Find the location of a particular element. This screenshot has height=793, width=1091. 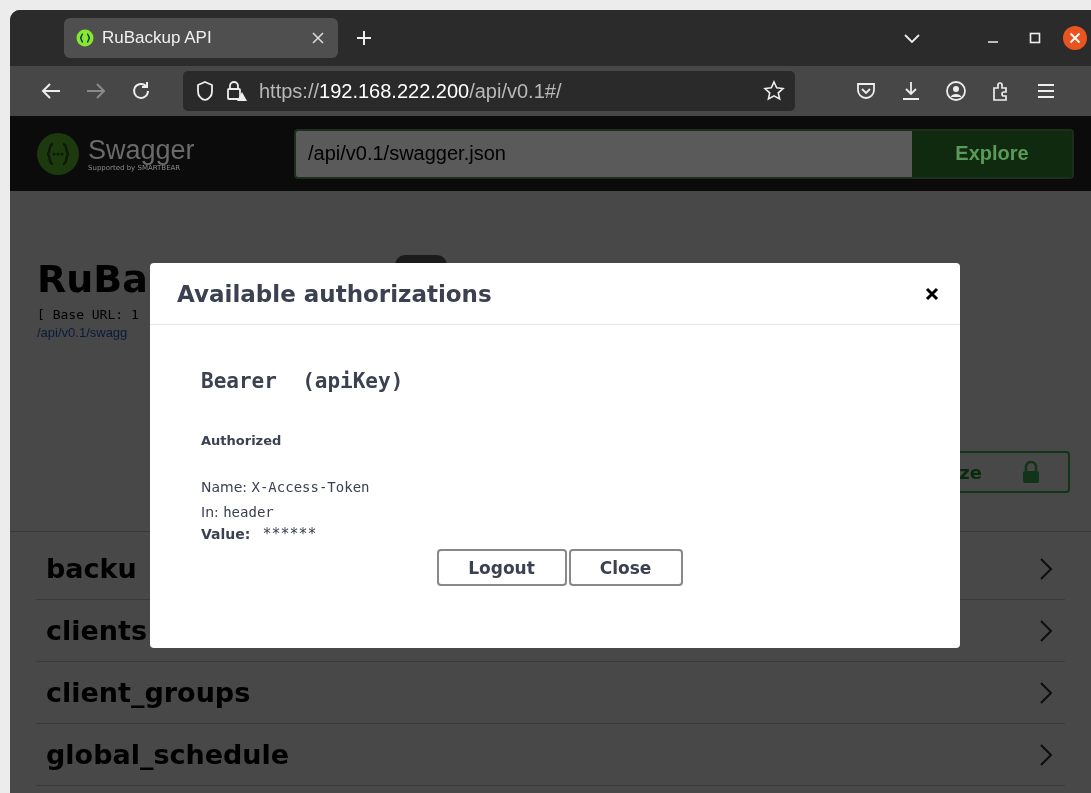

value-label: Value: is located at coordinates (226, 534).